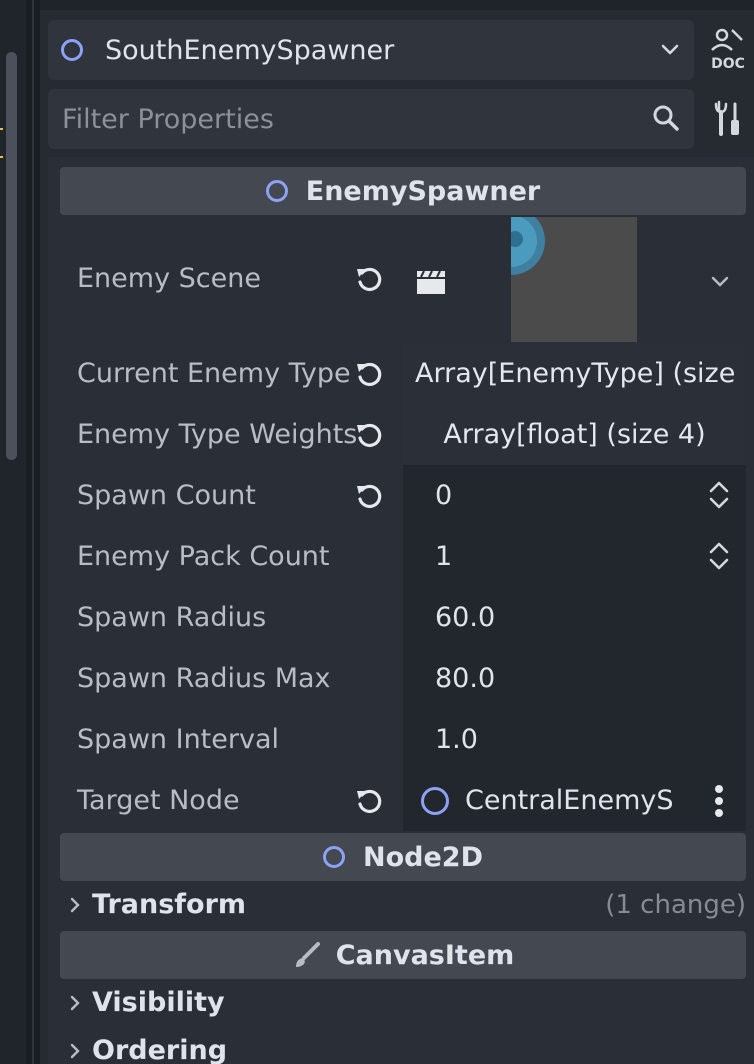 The width and height of the screenshot is (754, 1064). What do you see at coordinates (465, 617) in the screenshot?
I see `float-value: 60.0` at bounding box center [465, 617].